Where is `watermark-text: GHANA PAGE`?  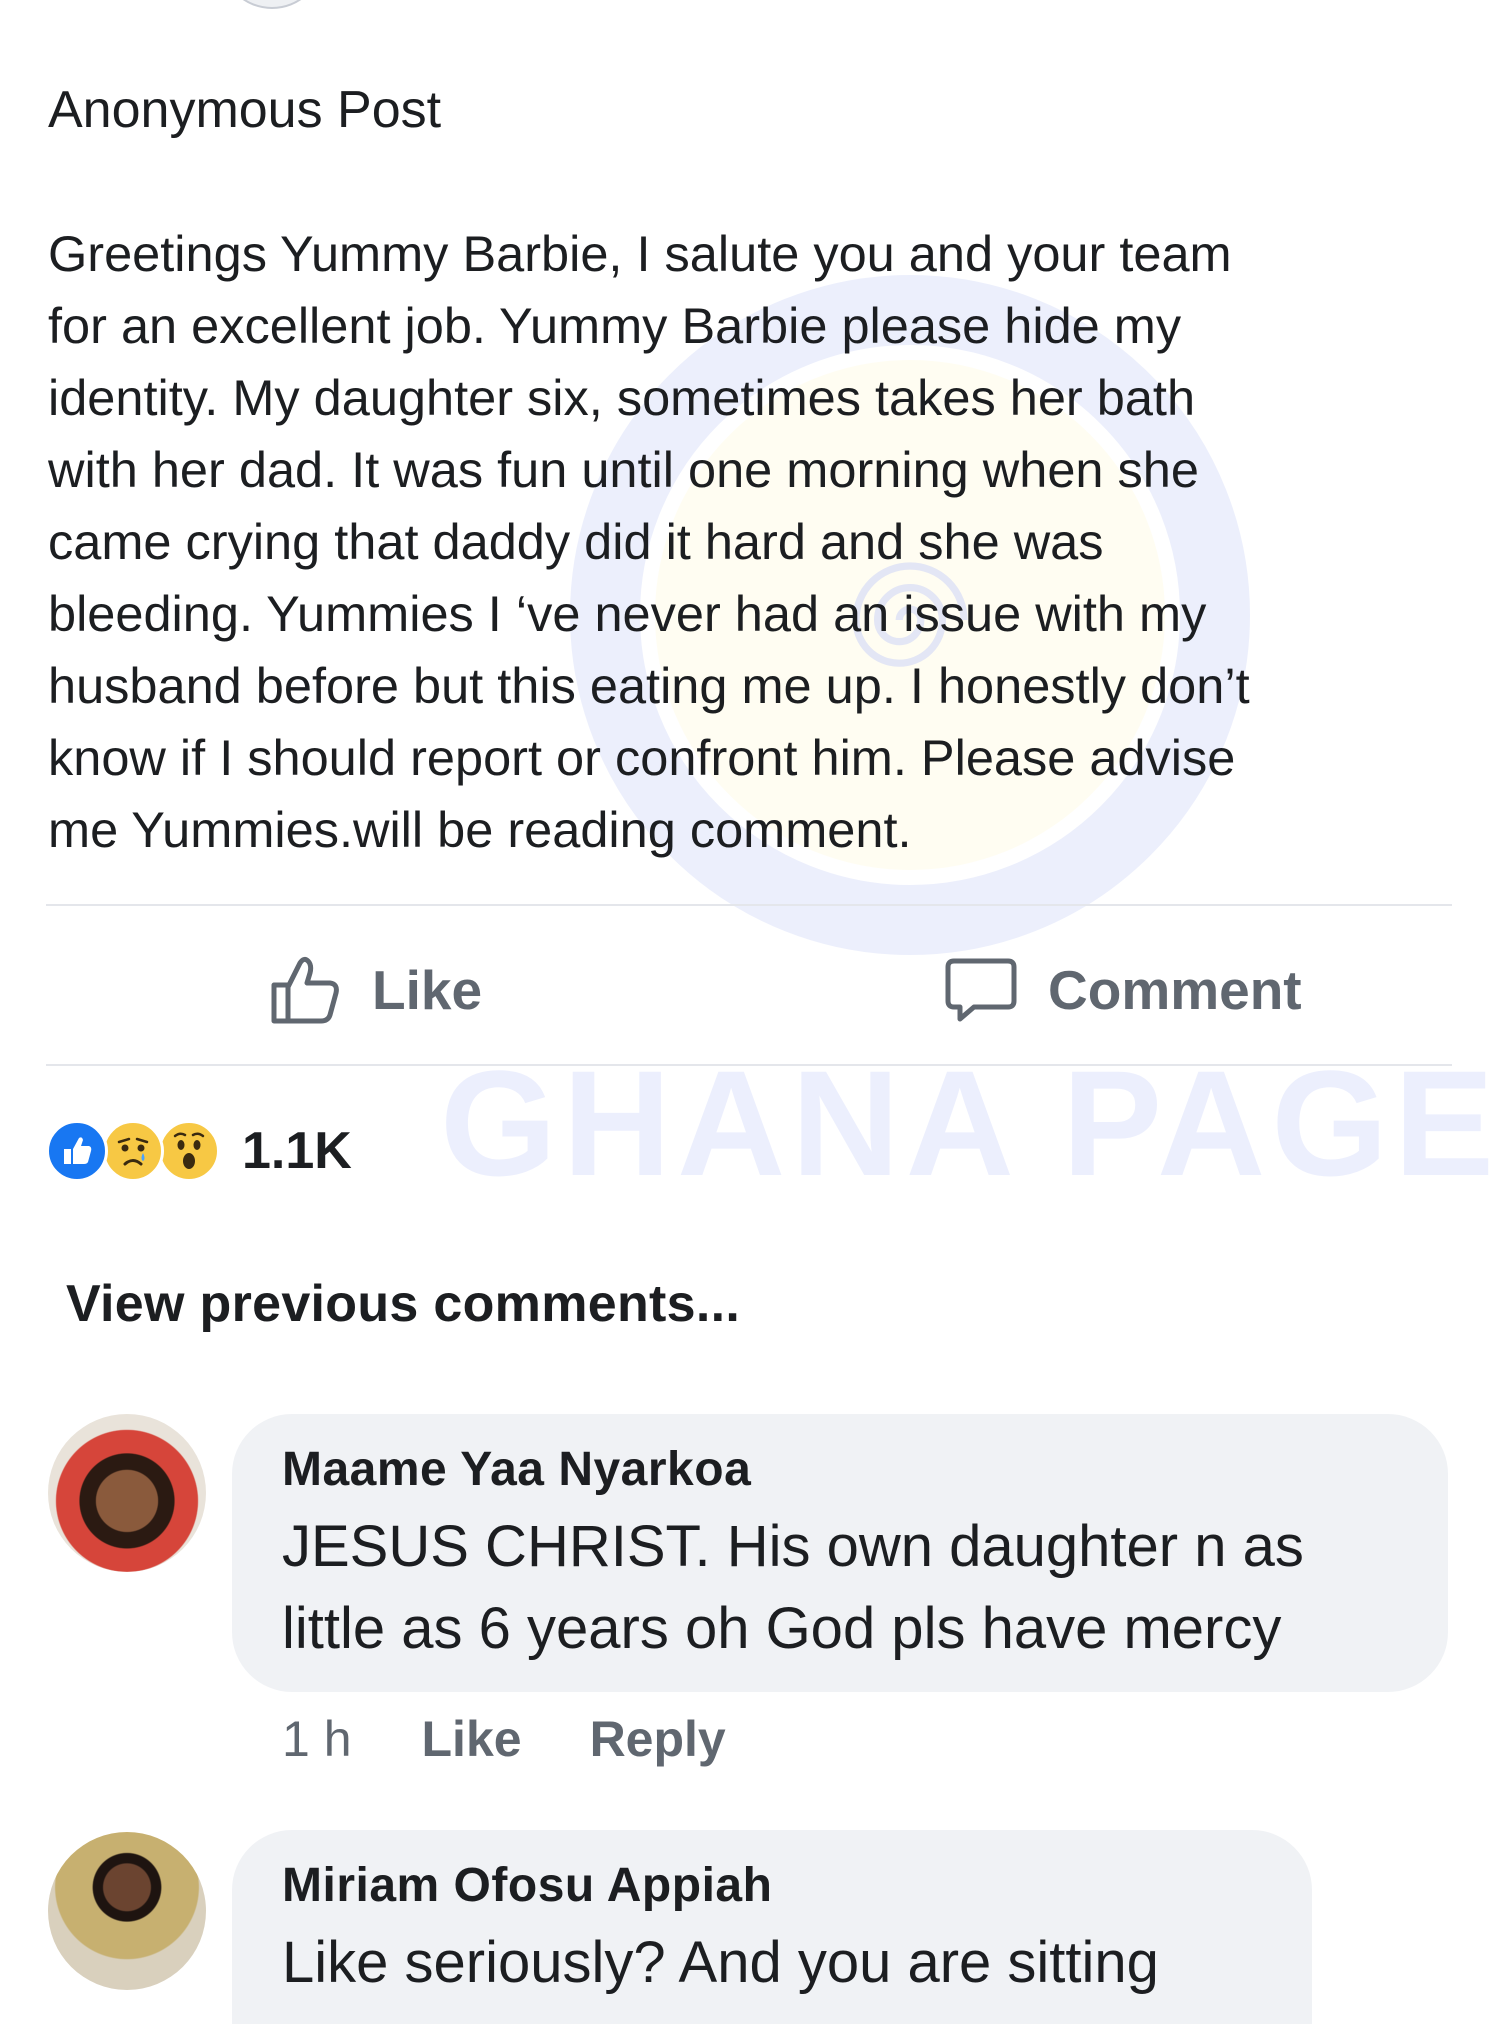
watermark-text: GHANA PAGE is located at coordinates (970, 1123).